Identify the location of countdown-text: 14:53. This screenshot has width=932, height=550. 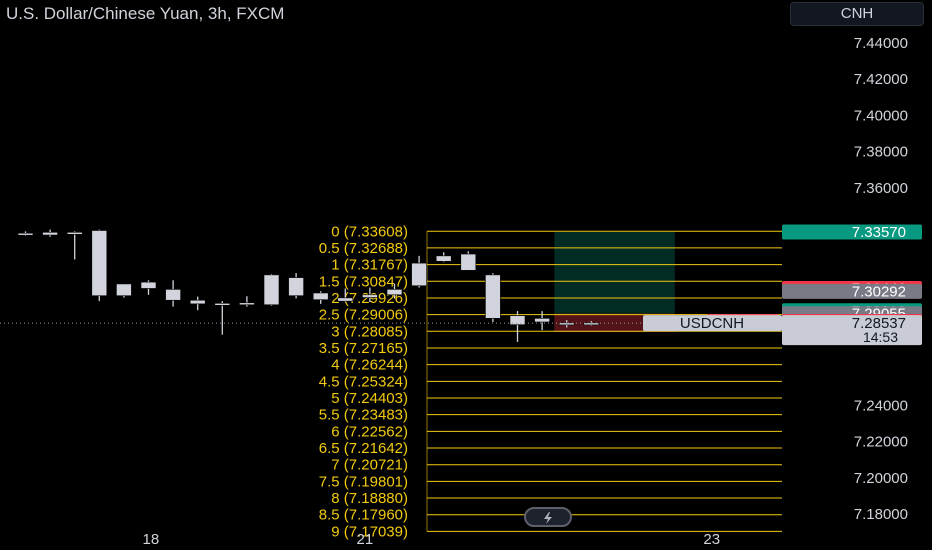
(880, 337).